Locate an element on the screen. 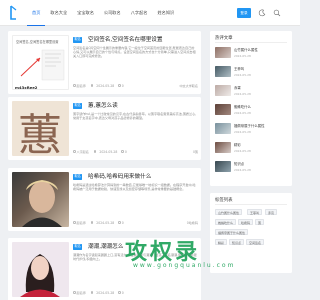 This screenshot has height=300, width=320. post-tag-link: 0哈希码 is located at coordinates (192, 222).